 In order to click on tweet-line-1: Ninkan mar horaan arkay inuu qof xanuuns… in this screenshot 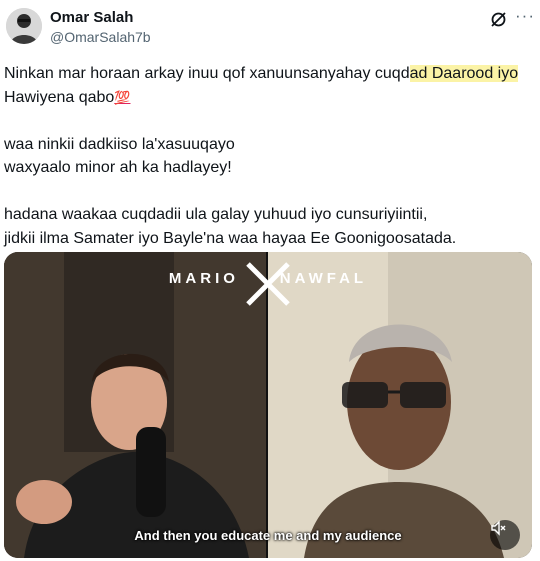, I will do `click(261, 73)`.